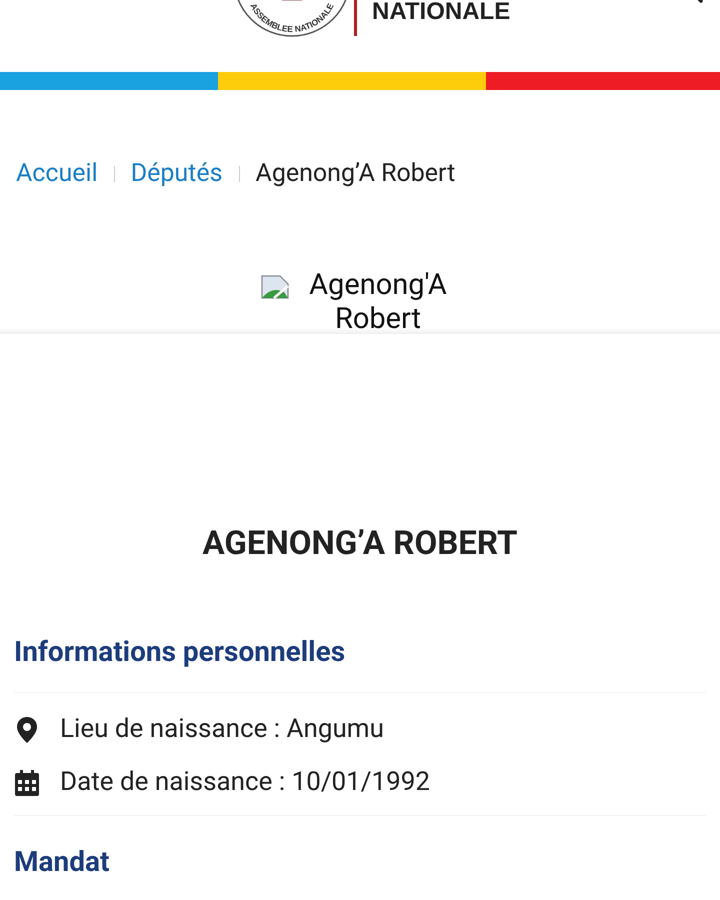 The height and width of the screenshot is (900, 720). What do you see at coordinates (176, 174) in the screenshot?
I see `breadcrumb-link: Députés` at bounding box center [176, 174].